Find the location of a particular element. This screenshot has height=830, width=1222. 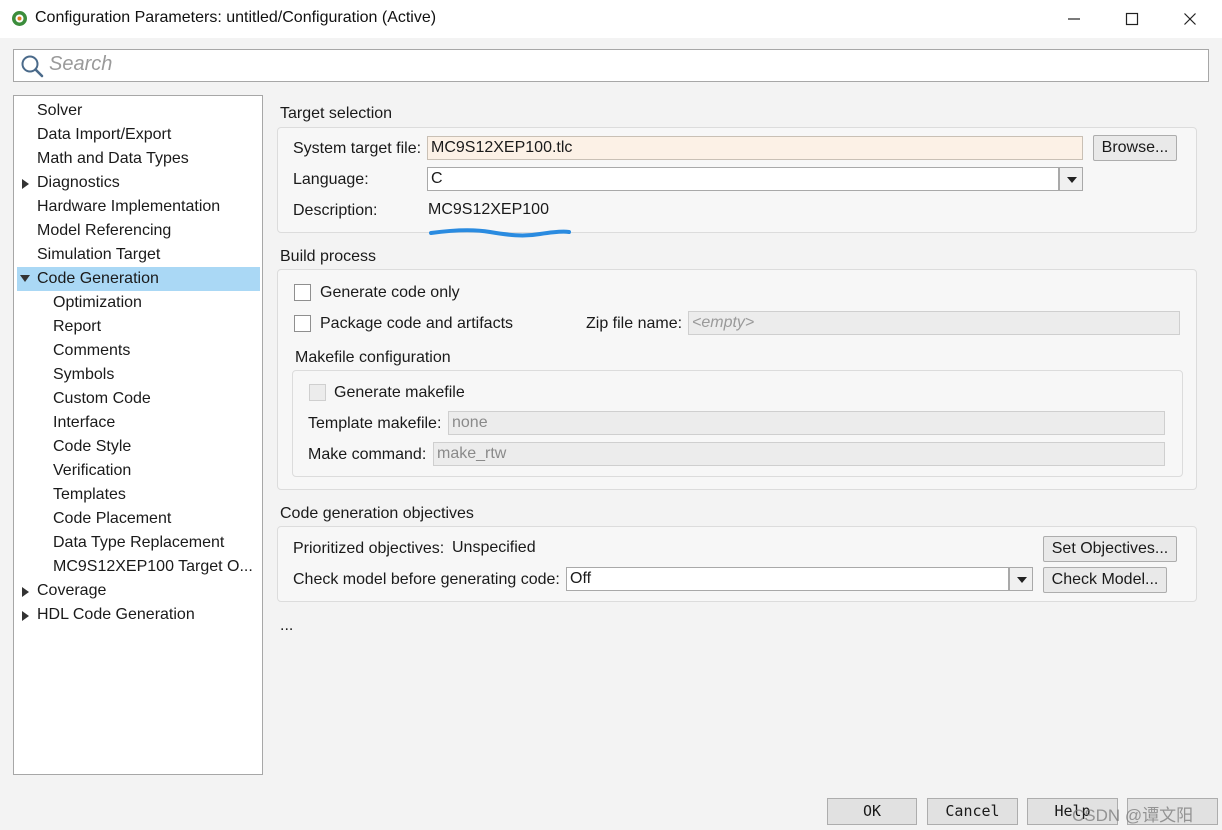

maximize-button is located at coordinates (1132, 19).